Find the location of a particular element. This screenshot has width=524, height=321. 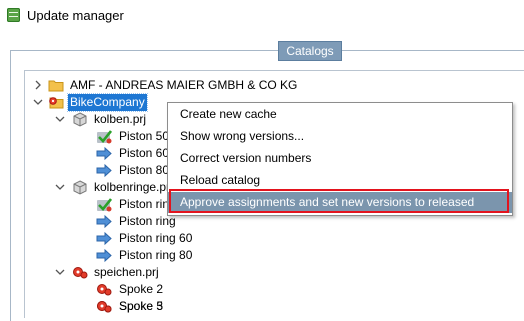

tree-node-speichen-prj: speichen.prj is located at coordinates (274, 263).